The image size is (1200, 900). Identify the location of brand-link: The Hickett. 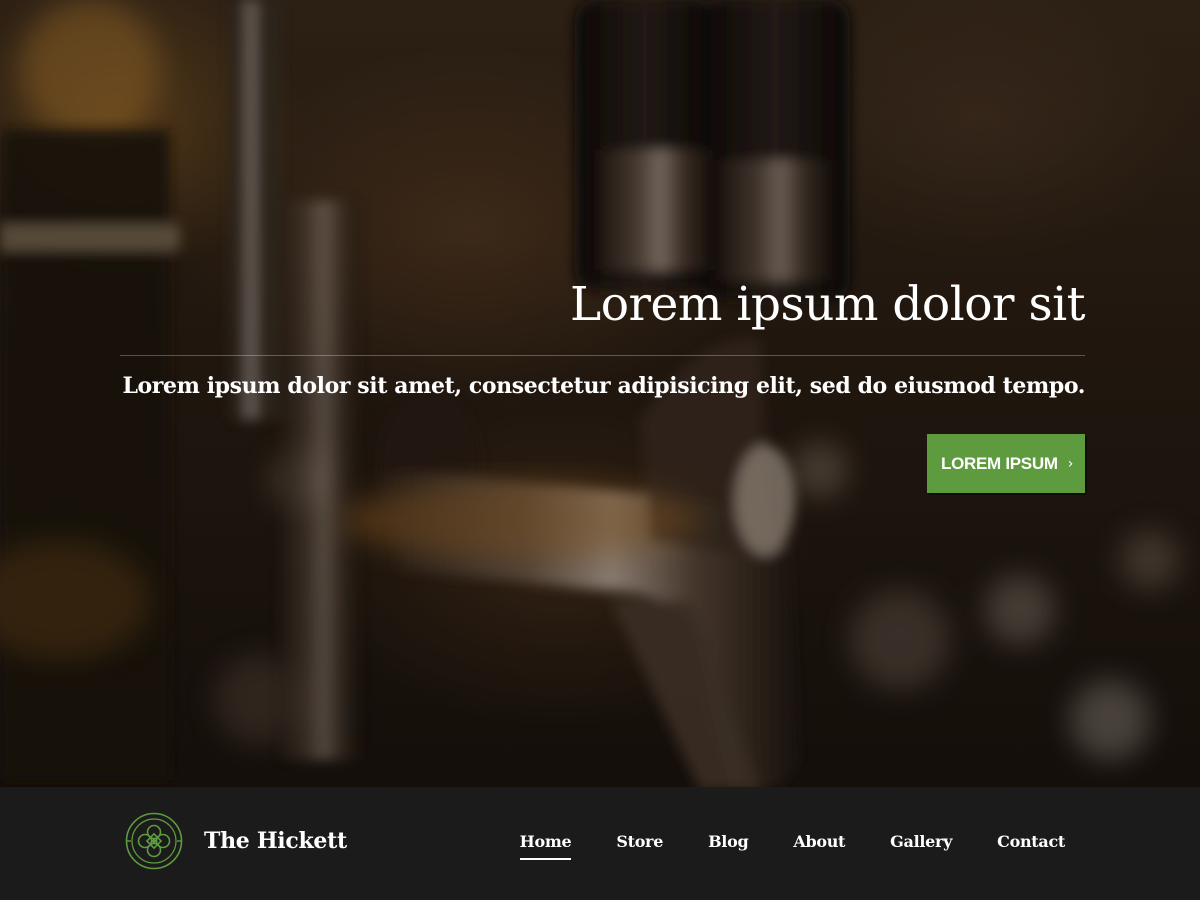
(236, 841).